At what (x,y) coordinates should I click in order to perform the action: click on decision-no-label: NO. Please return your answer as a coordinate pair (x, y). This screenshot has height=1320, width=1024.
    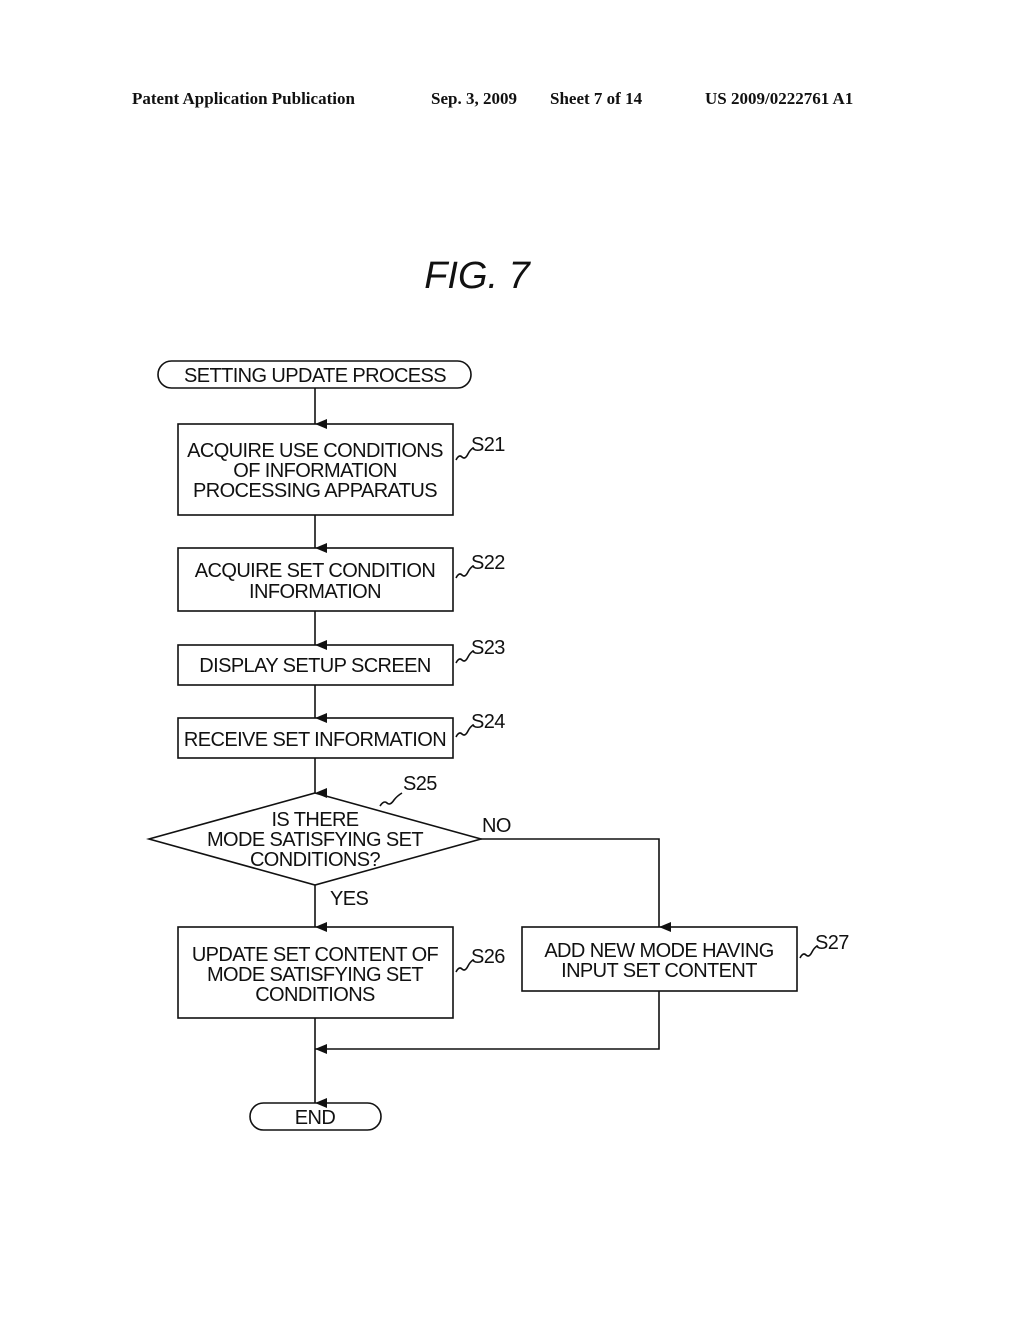
    Looking at the image, I should click on (496, 826).